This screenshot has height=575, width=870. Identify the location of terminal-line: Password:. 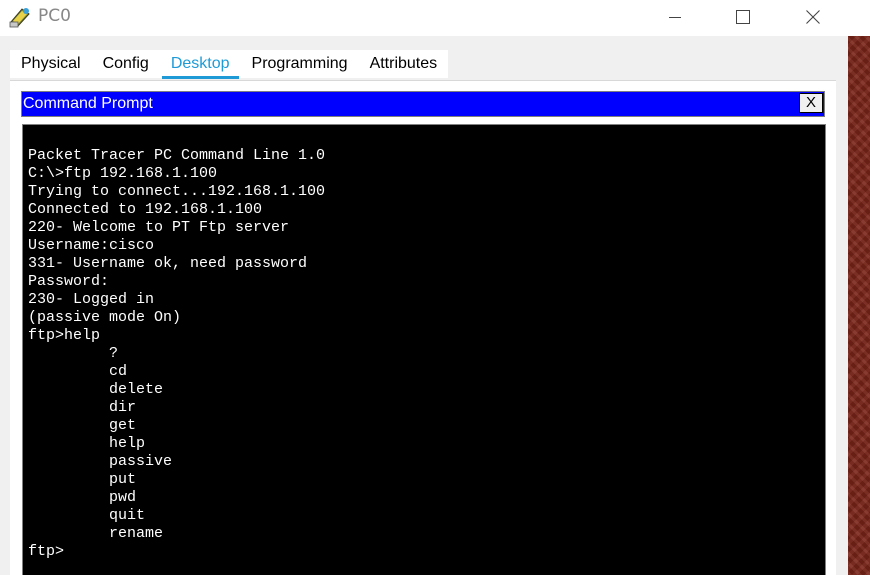
(69, 281).